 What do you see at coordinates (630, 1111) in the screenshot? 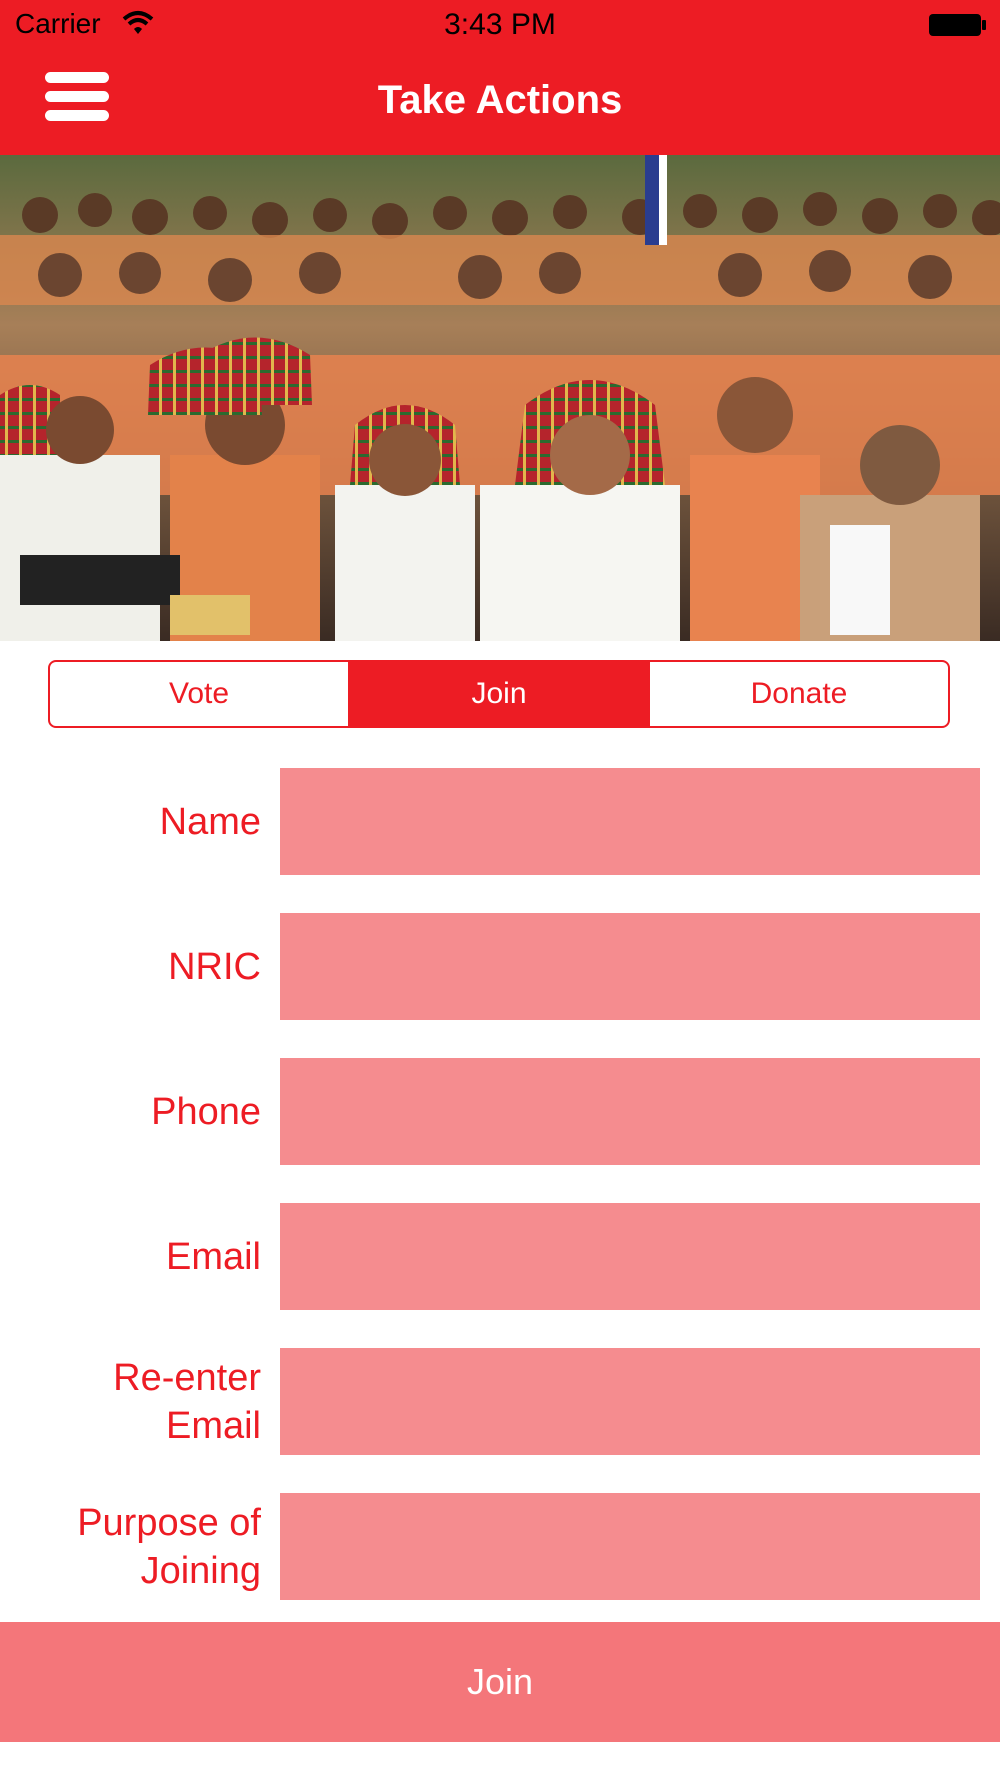
I see `phone-field` at bounding box center [630, 1111].